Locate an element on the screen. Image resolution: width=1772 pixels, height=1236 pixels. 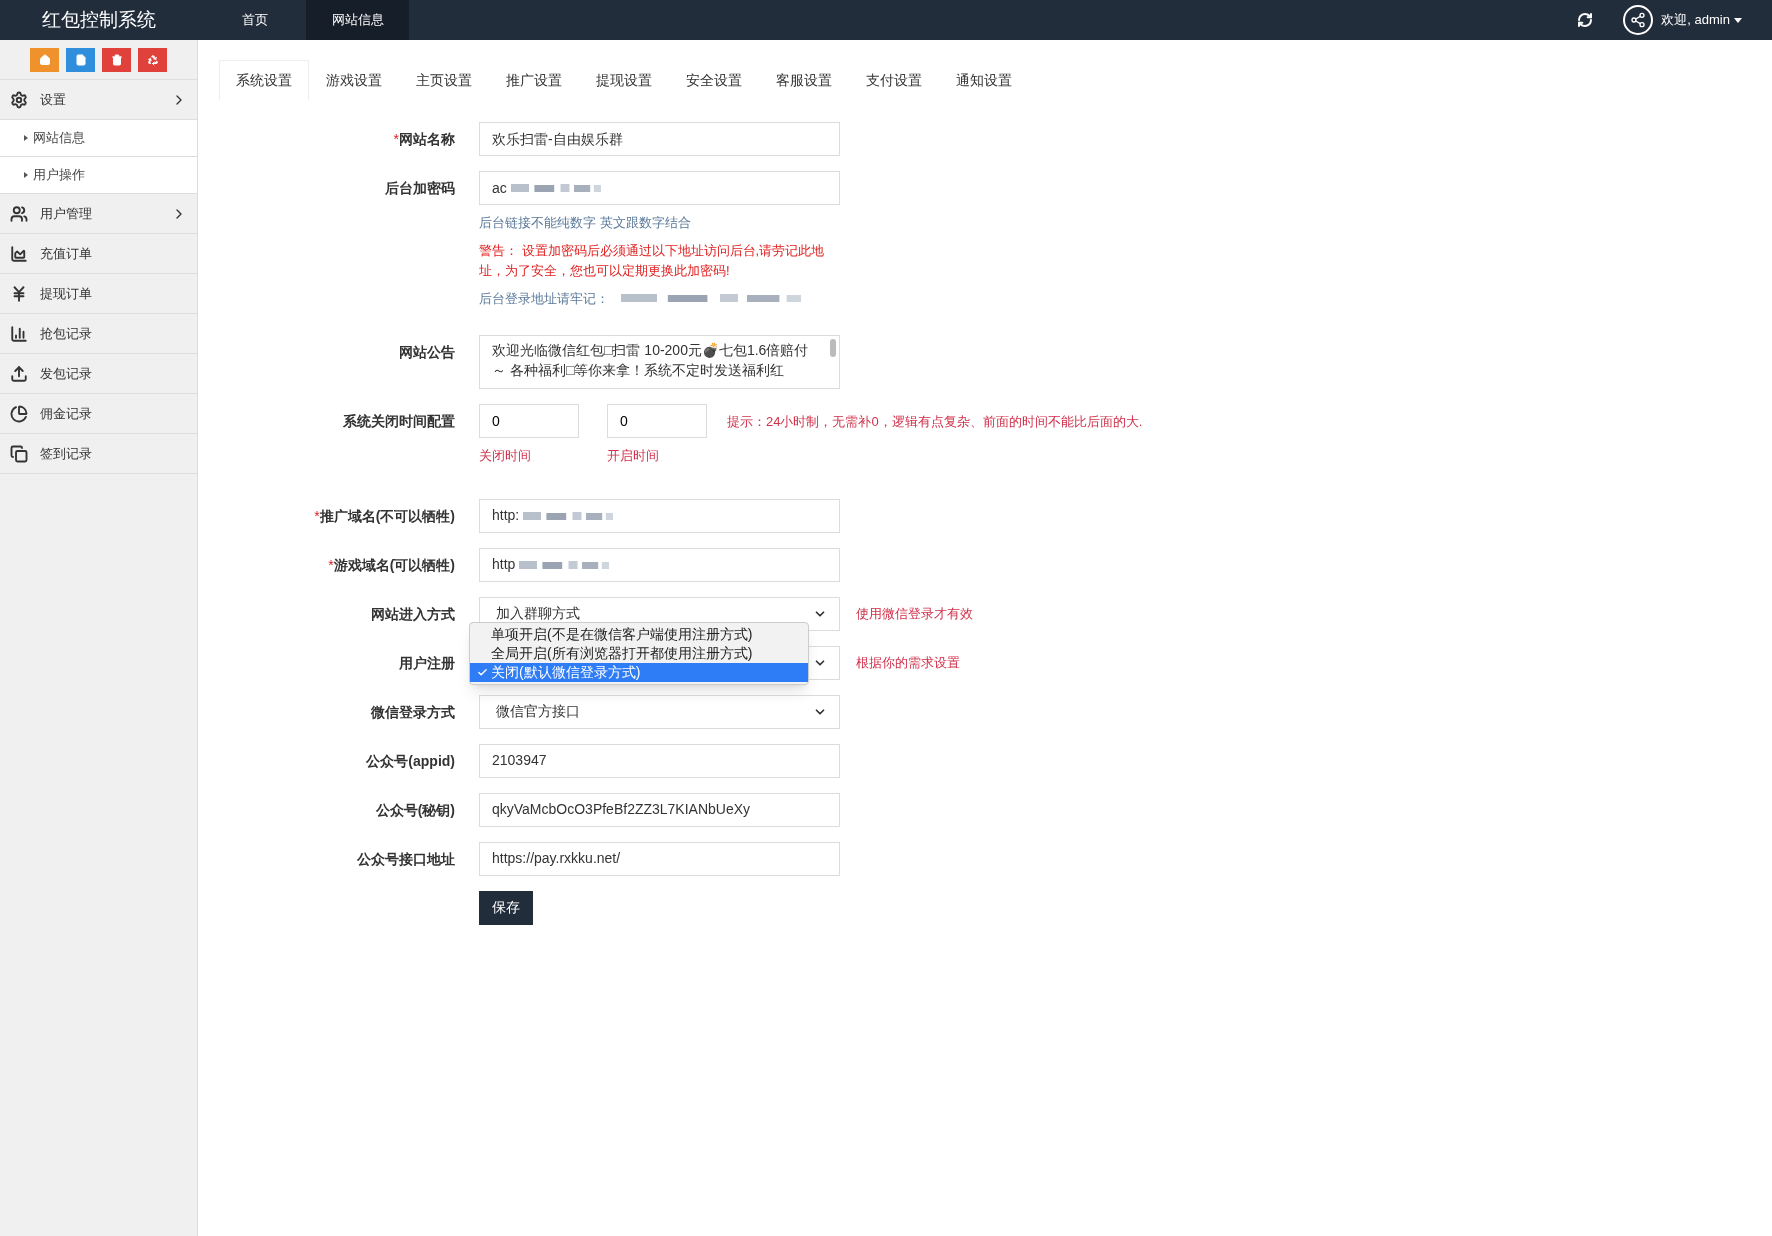
avatar-icon is located at coordinates (1638, 20).